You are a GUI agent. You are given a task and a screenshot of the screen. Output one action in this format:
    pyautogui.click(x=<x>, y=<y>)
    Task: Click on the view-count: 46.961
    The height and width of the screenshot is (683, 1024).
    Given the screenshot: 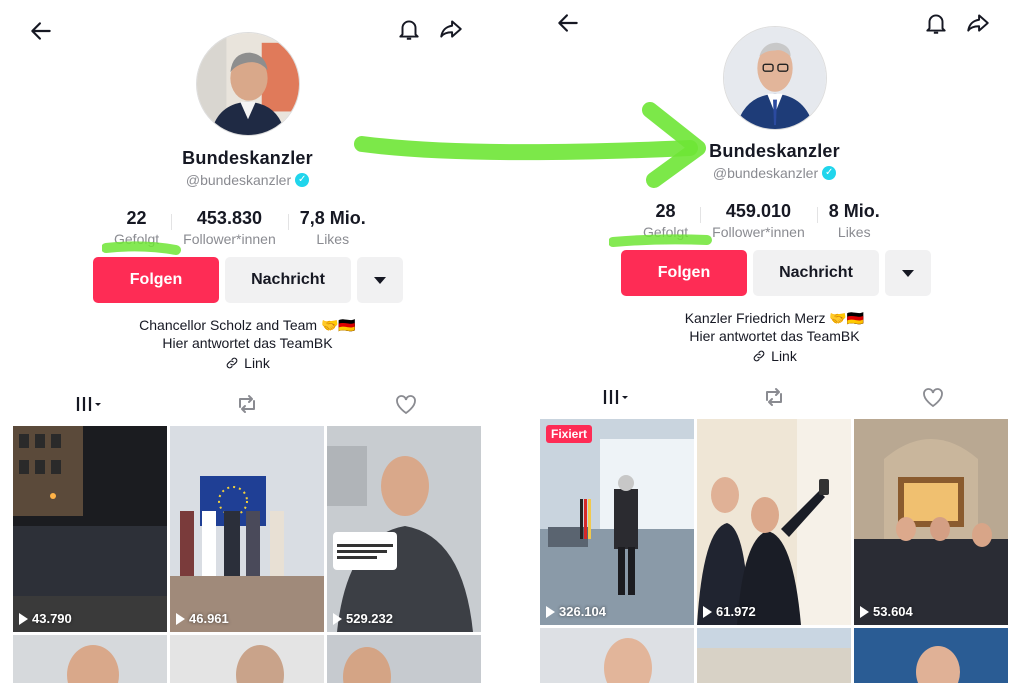 What is the action you would take?
    pyautogui.click(x=202, y=618)
    